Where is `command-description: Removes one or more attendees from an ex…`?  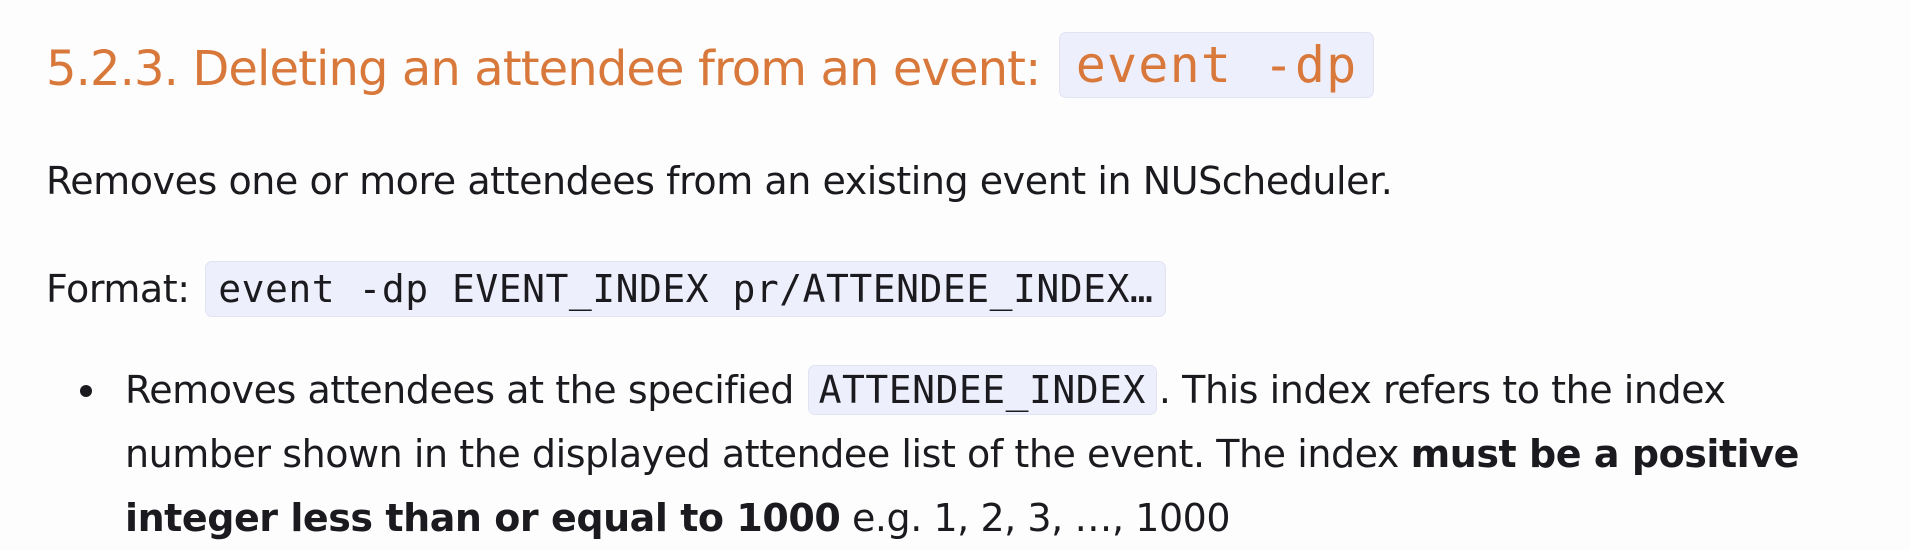 command-description: Removes one or more attendees from an ex… is located at coordinates (719, 181).